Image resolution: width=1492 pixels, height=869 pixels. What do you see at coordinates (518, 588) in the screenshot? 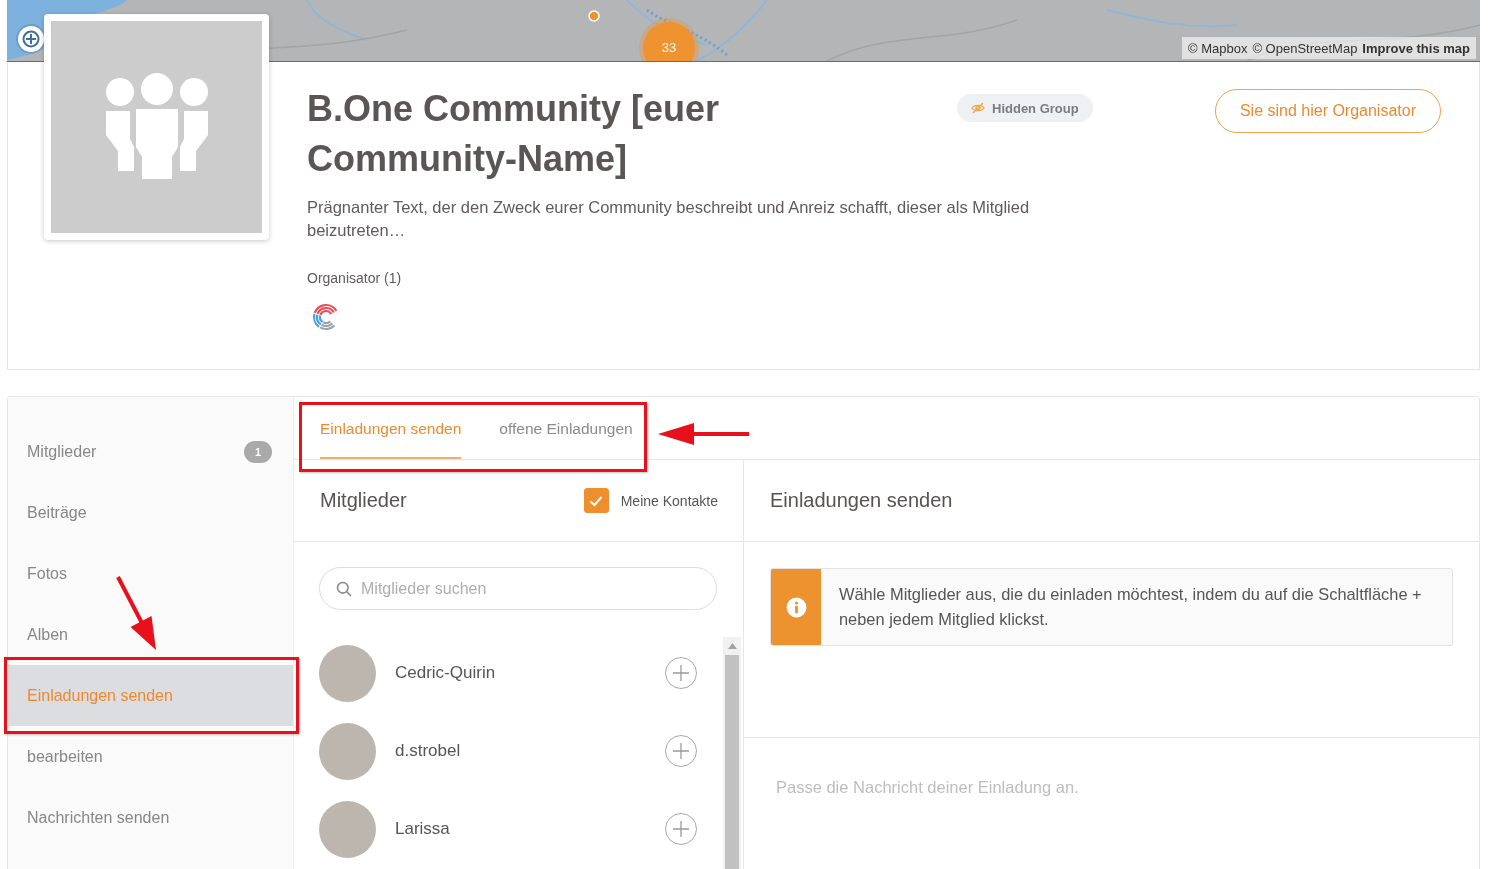
I see `search-field: Mitglieder suchen` at bounding box center [518, 588].